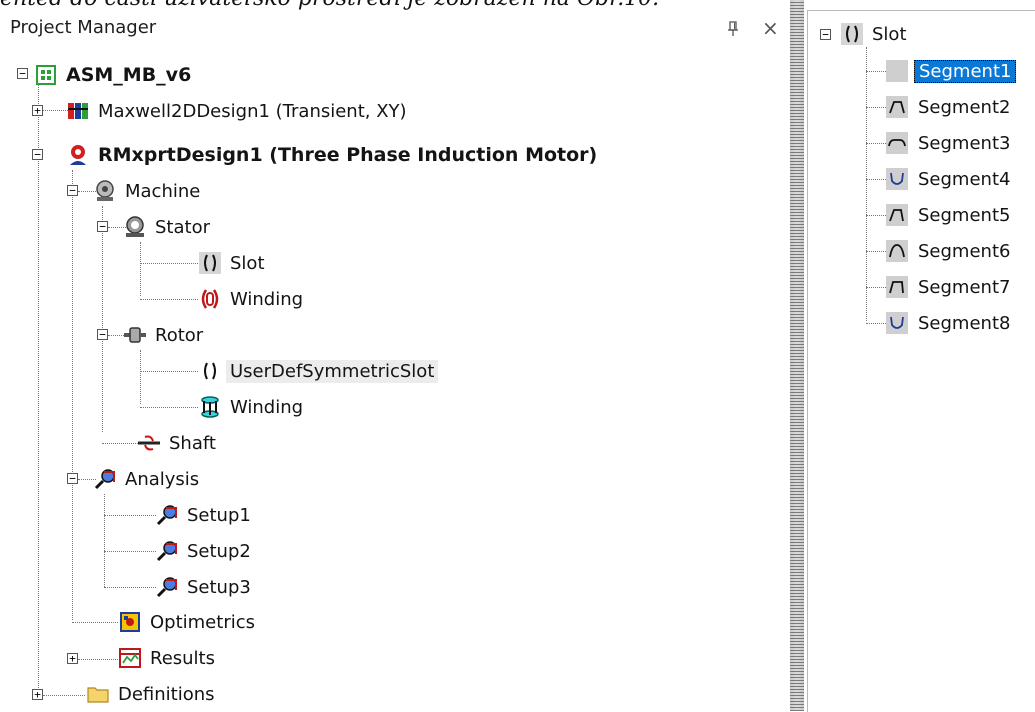 The height and width of the screenshot is (712, 1035). I want to click on tree-item-rotor-slot: UserDefSymmetricSlot, so click(318, 371).